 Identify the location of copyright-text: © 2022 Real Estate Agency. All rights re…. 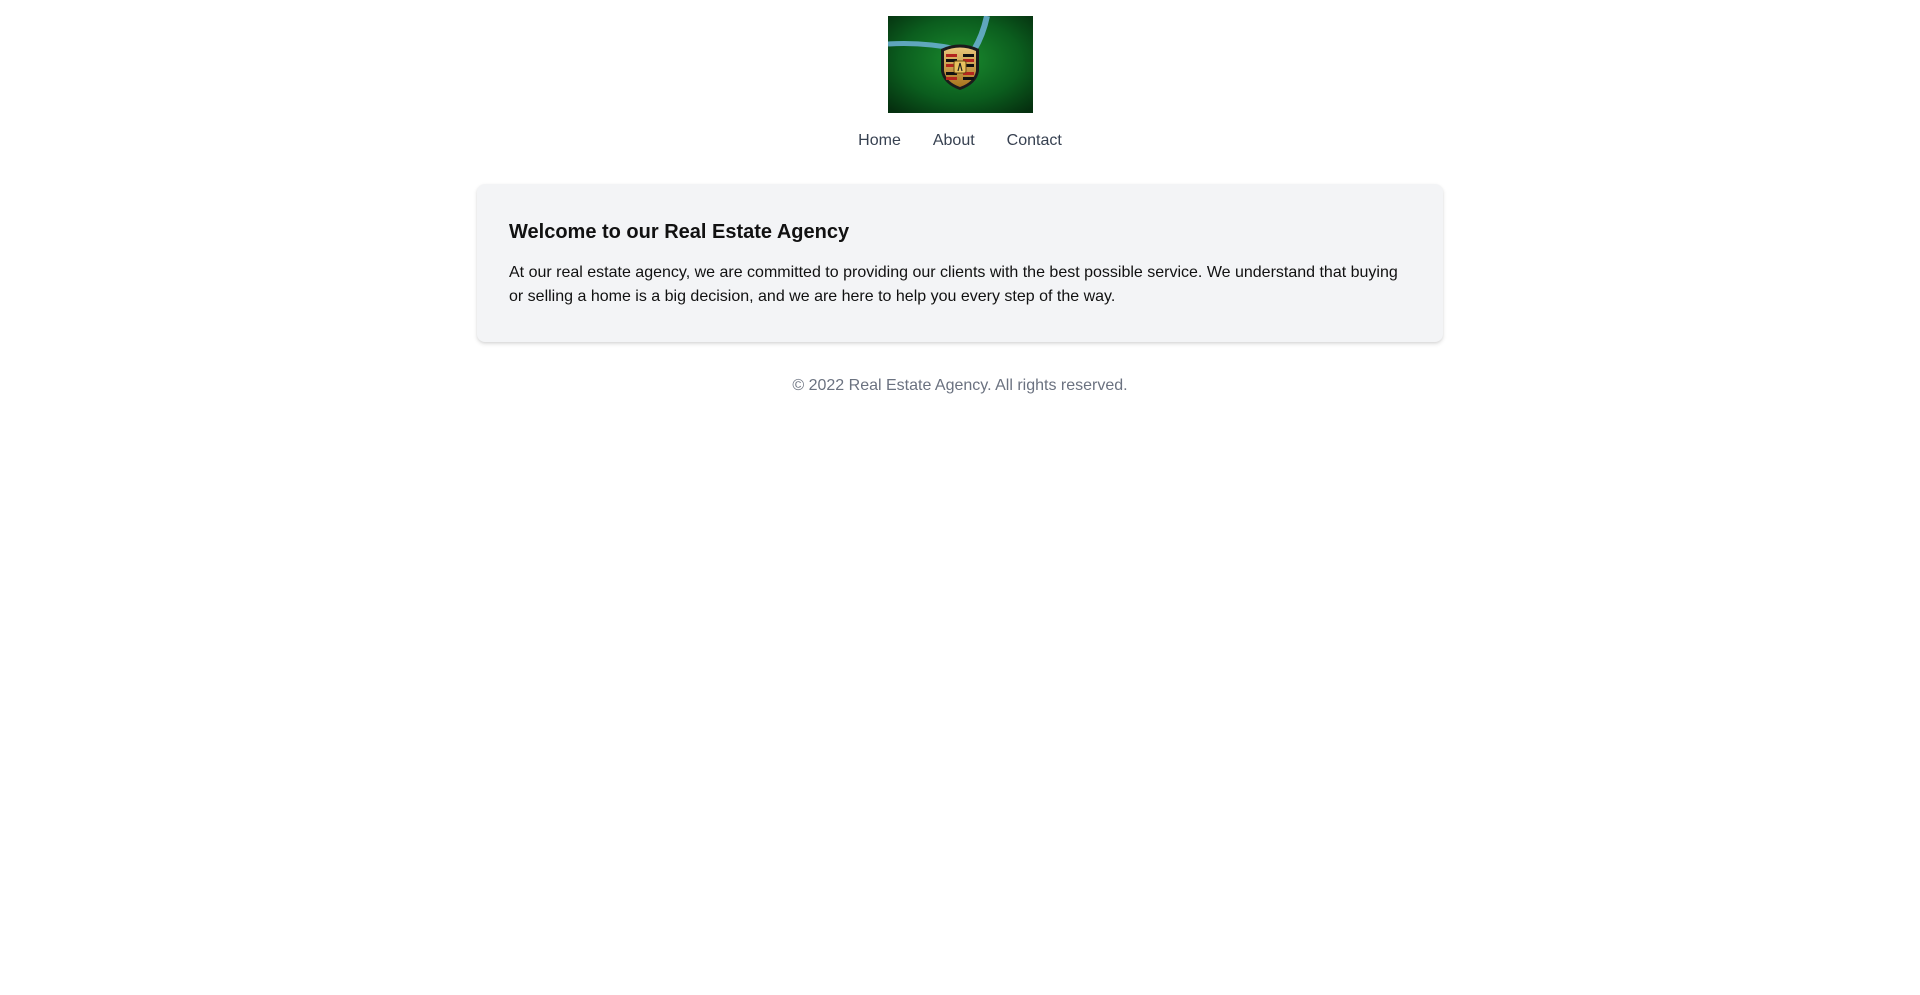
(960, 385).